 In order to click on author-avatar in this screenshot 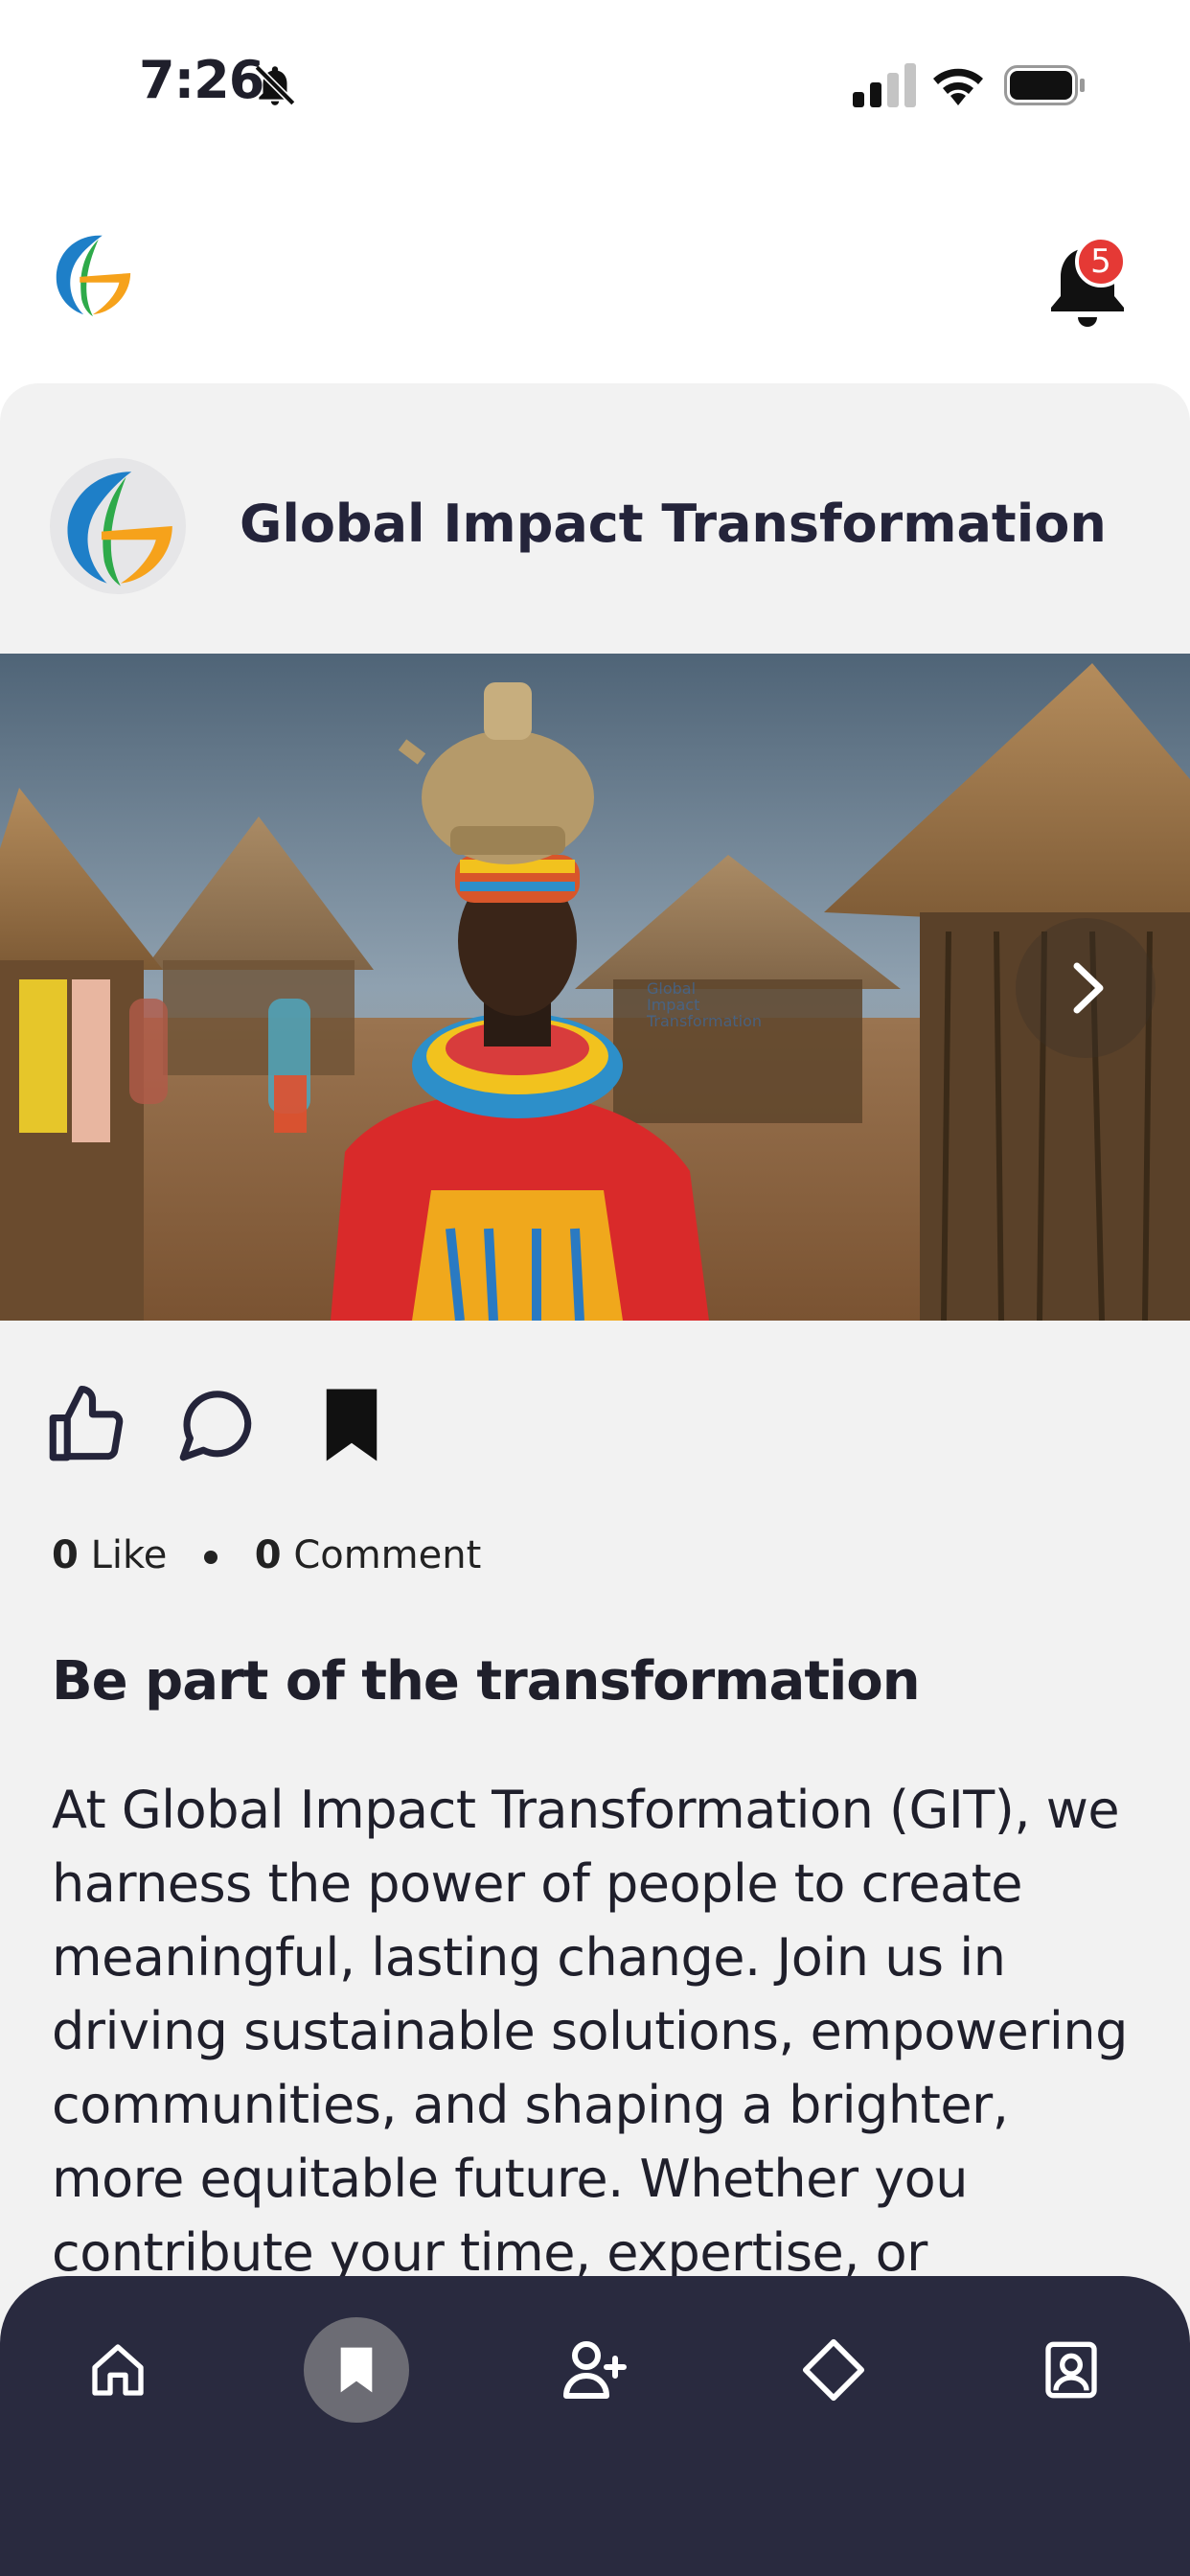, I will do `click(118, 526)`.